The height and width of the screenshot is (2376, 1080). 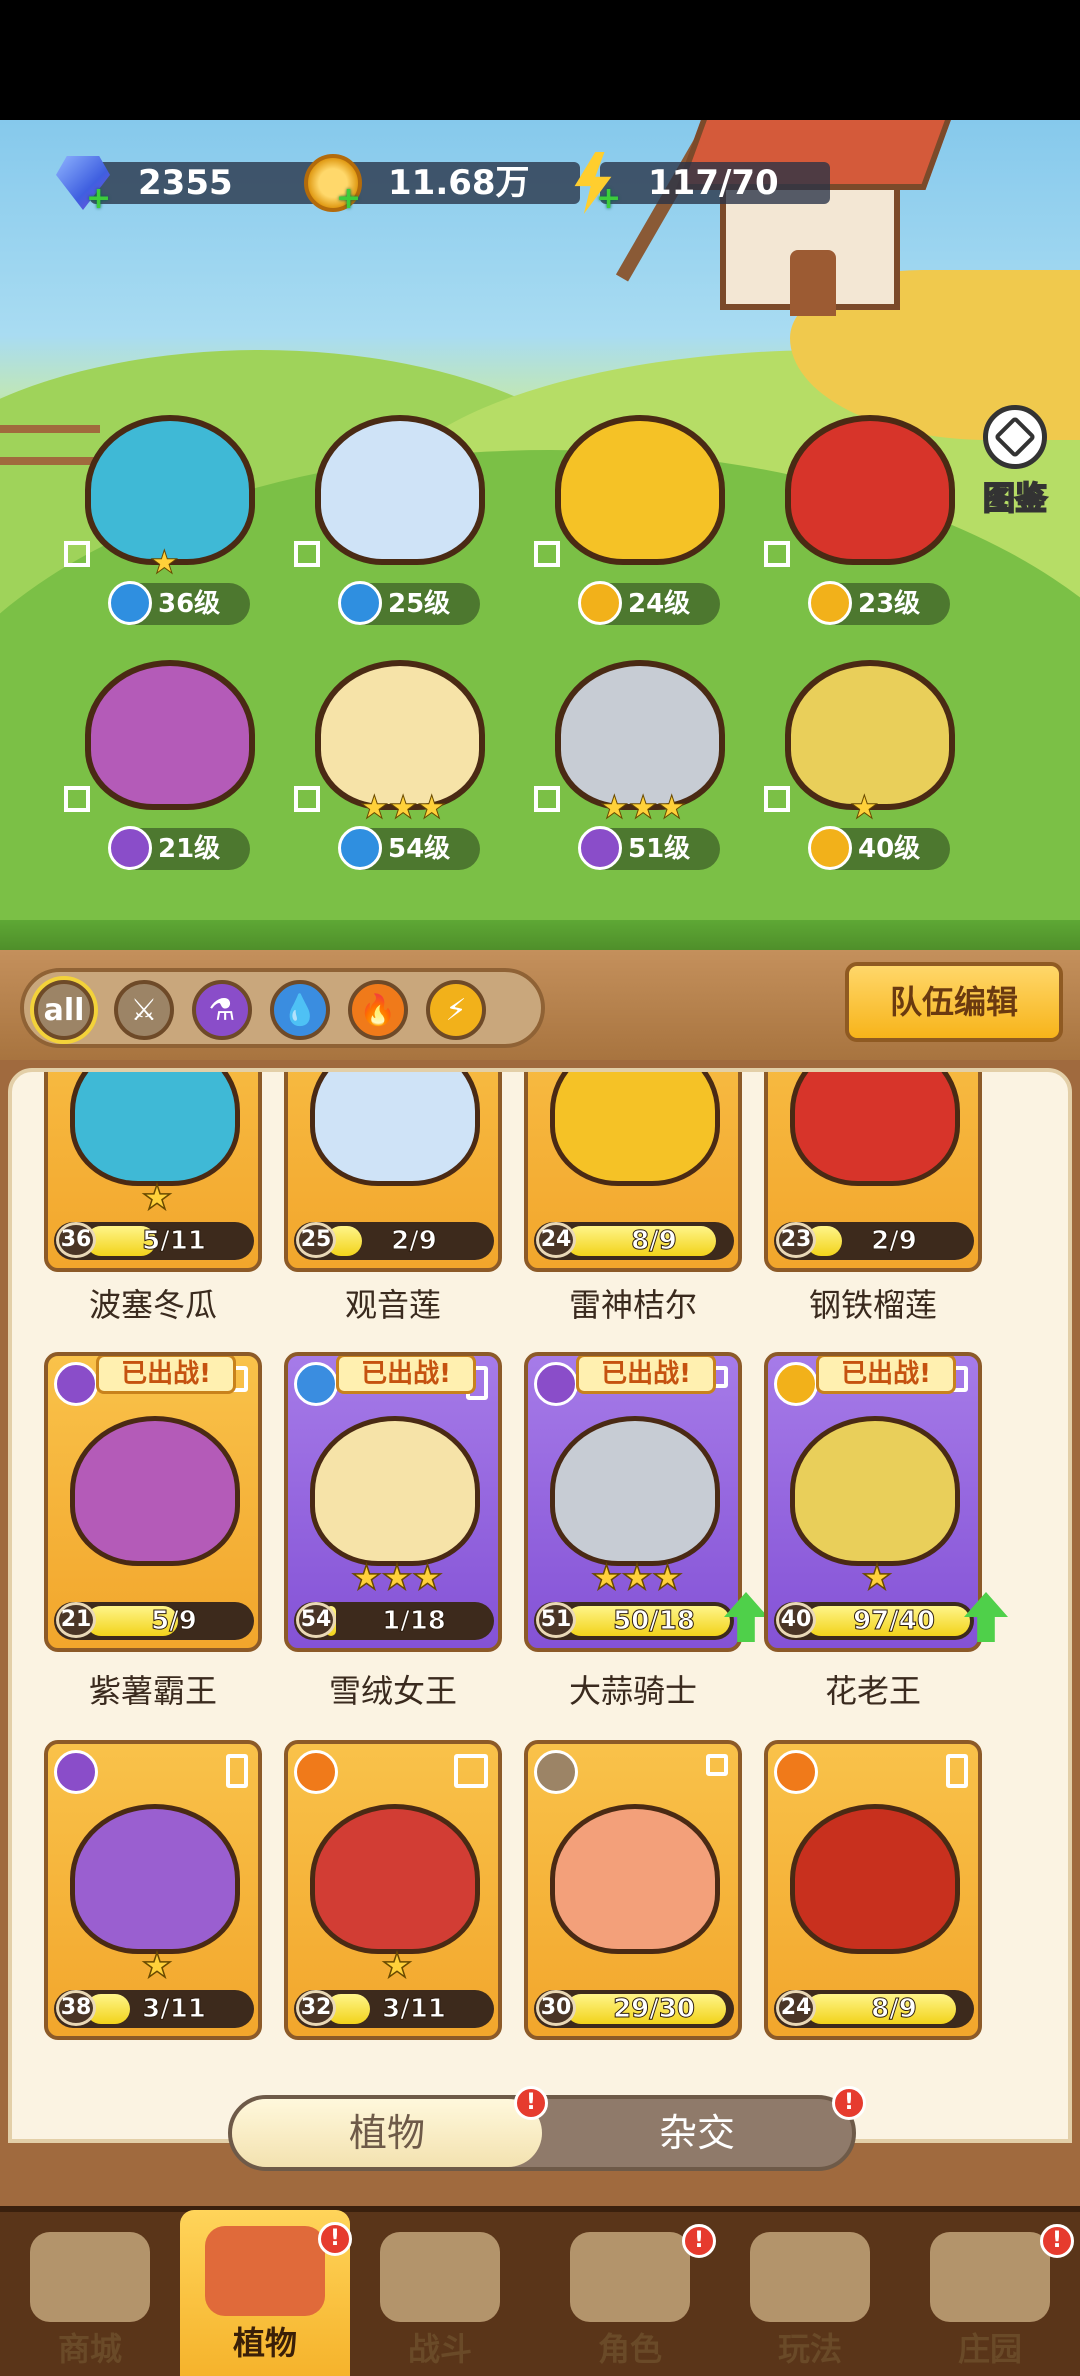 What do you see at coordinates (167, 520) in the screenshot?
I see `team-slot: ★ 36级` at bounding box center [167, 520].